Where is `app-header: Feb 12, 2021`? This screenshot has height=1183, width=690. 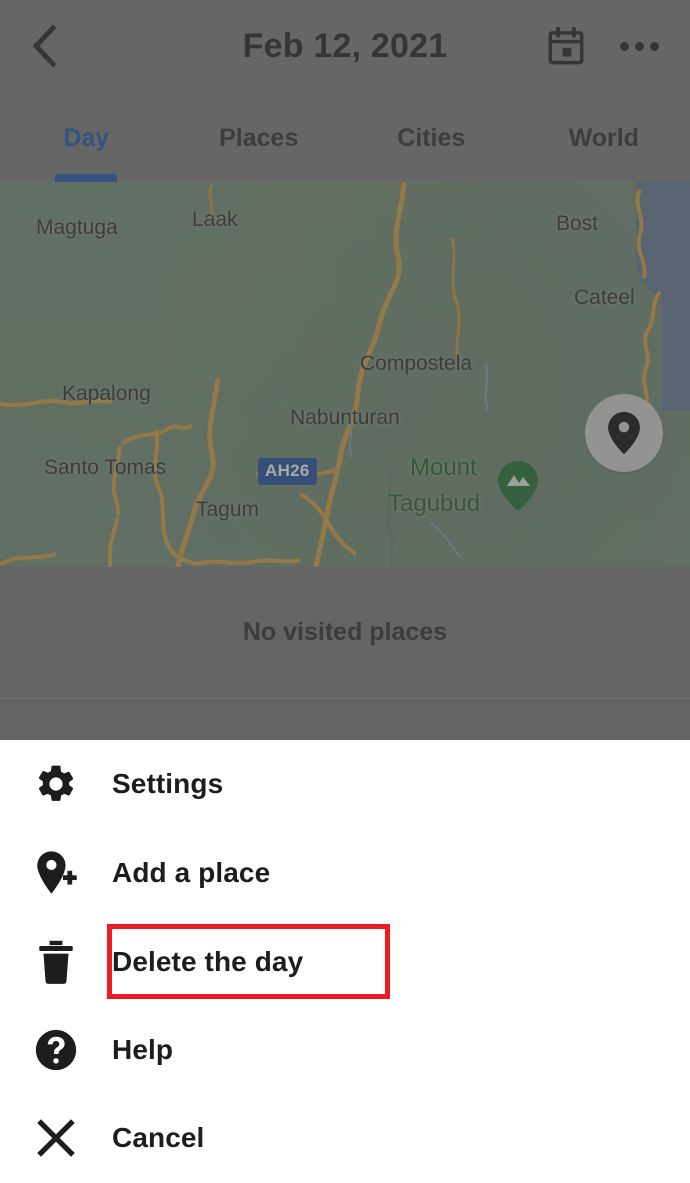 app-header: Feb 12, 2021 is located at coordinates (345, 55).